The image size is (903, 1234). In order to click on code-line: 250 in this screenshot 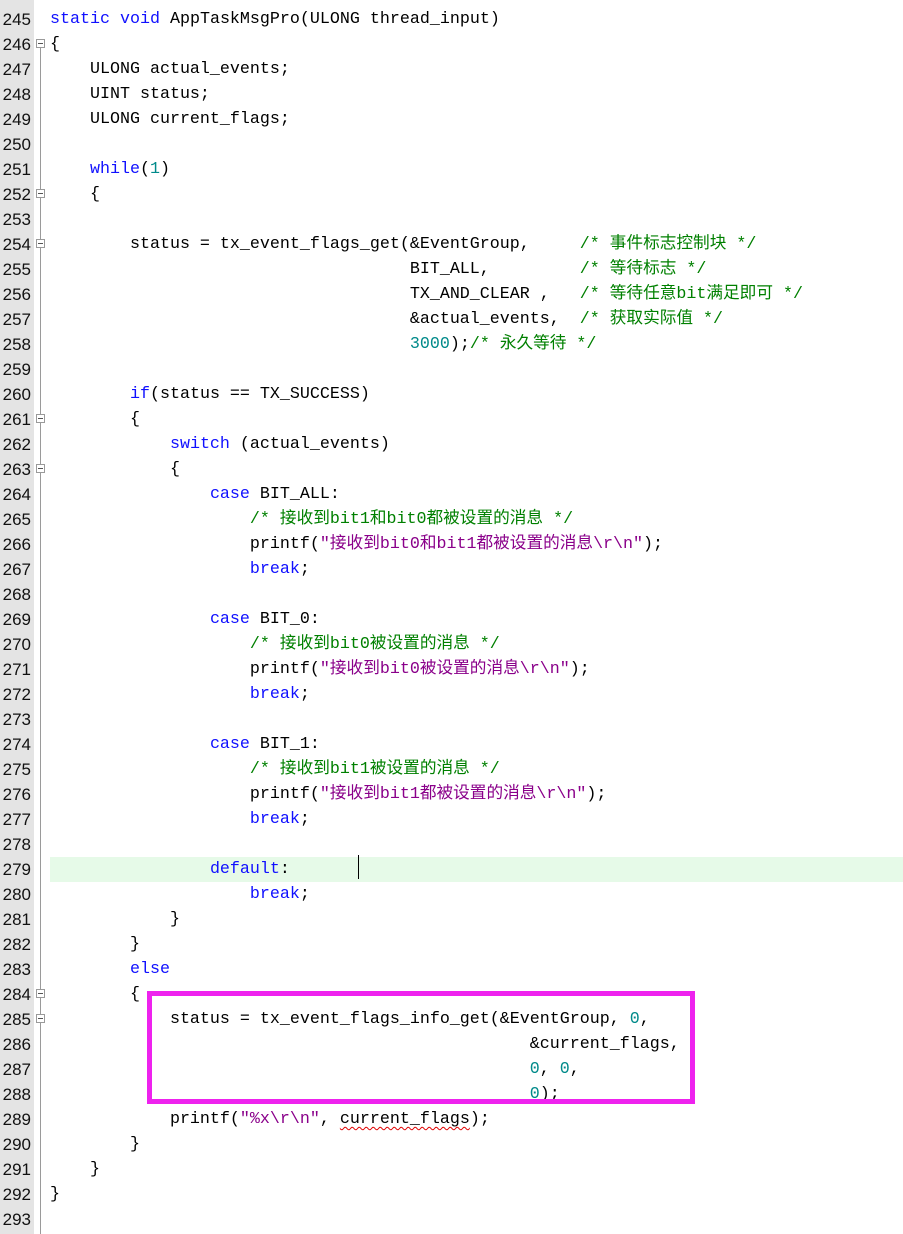, I will do `click(451, 144)`.